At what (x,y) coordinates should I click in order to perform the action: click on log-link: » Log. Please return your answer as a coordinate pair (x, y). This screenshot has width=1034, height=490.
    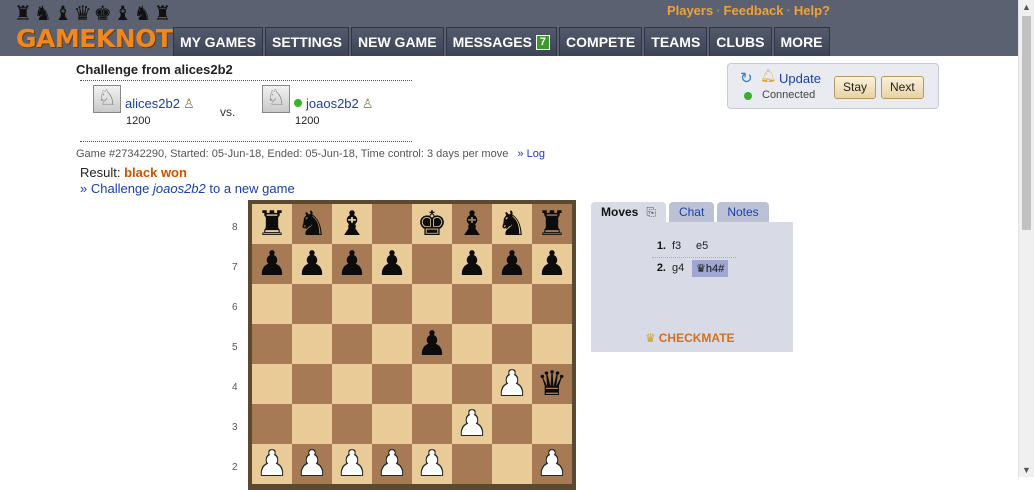
    Looking at the image, I should click on (531, 154).